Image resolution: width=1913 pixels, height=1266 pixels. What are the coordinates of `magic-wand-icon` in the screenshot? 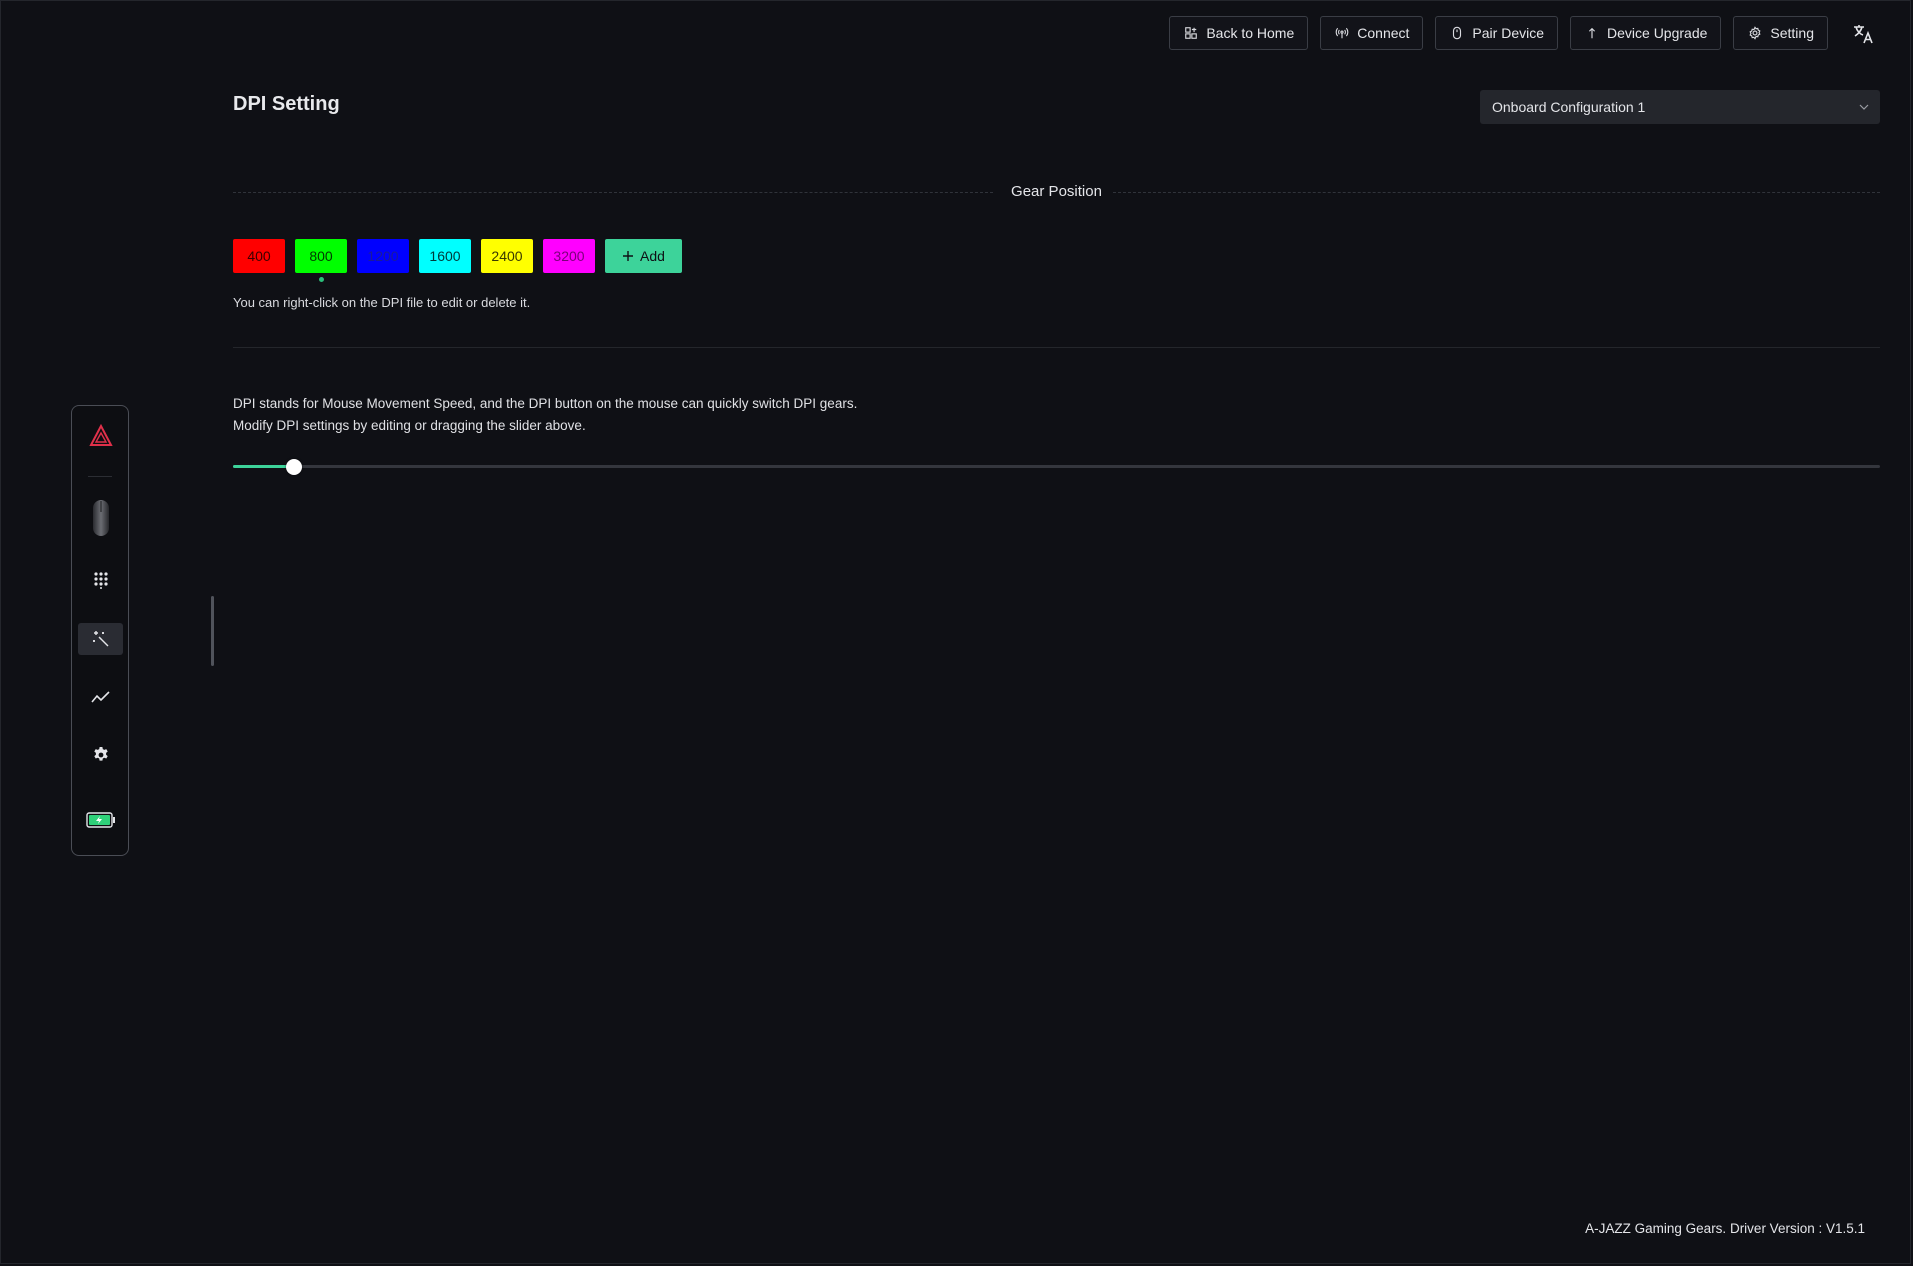 It's located at (100, 639).